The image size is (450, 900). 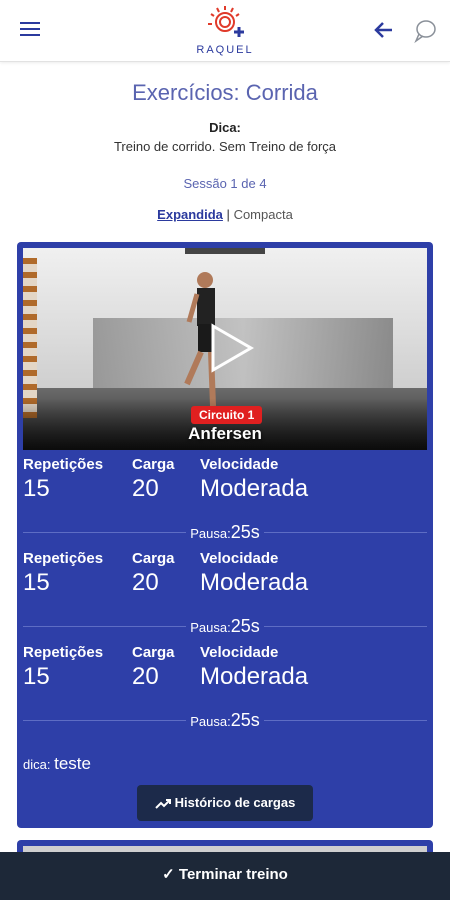 I want to click on load-history-label: Histórico de cargas, so click(x=235, y=802).